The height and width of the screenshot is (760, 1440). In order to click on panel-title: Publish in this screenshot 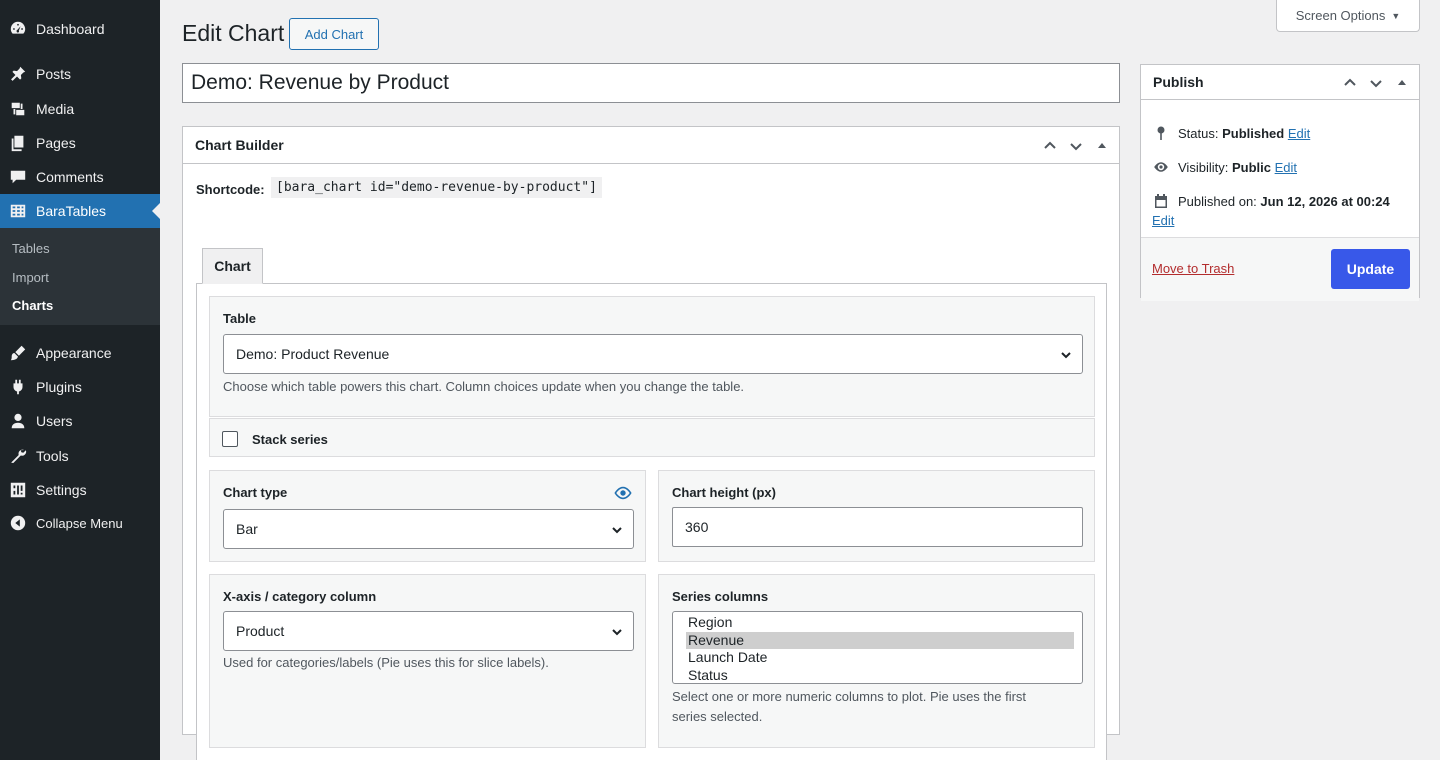, I will do `click(1178, 82)`.